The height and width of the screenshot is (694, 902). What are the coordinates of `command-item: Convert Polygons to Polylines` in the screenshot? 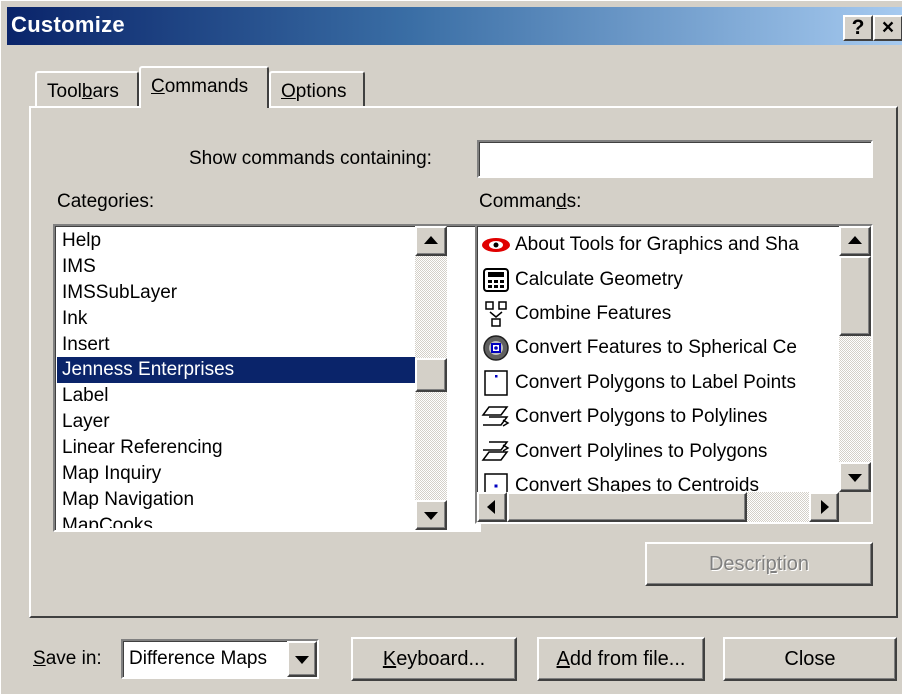 It's located at (660, 417).